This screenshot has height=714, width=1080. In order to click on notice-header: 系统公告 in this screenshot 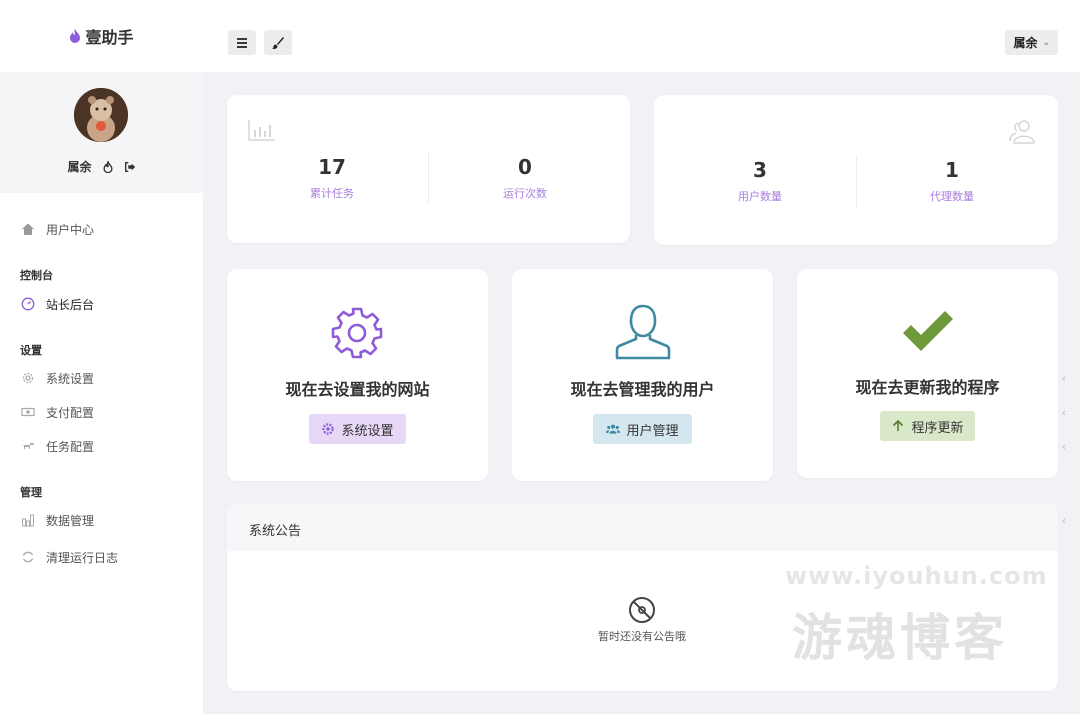, I will do `click(642, 527)`.